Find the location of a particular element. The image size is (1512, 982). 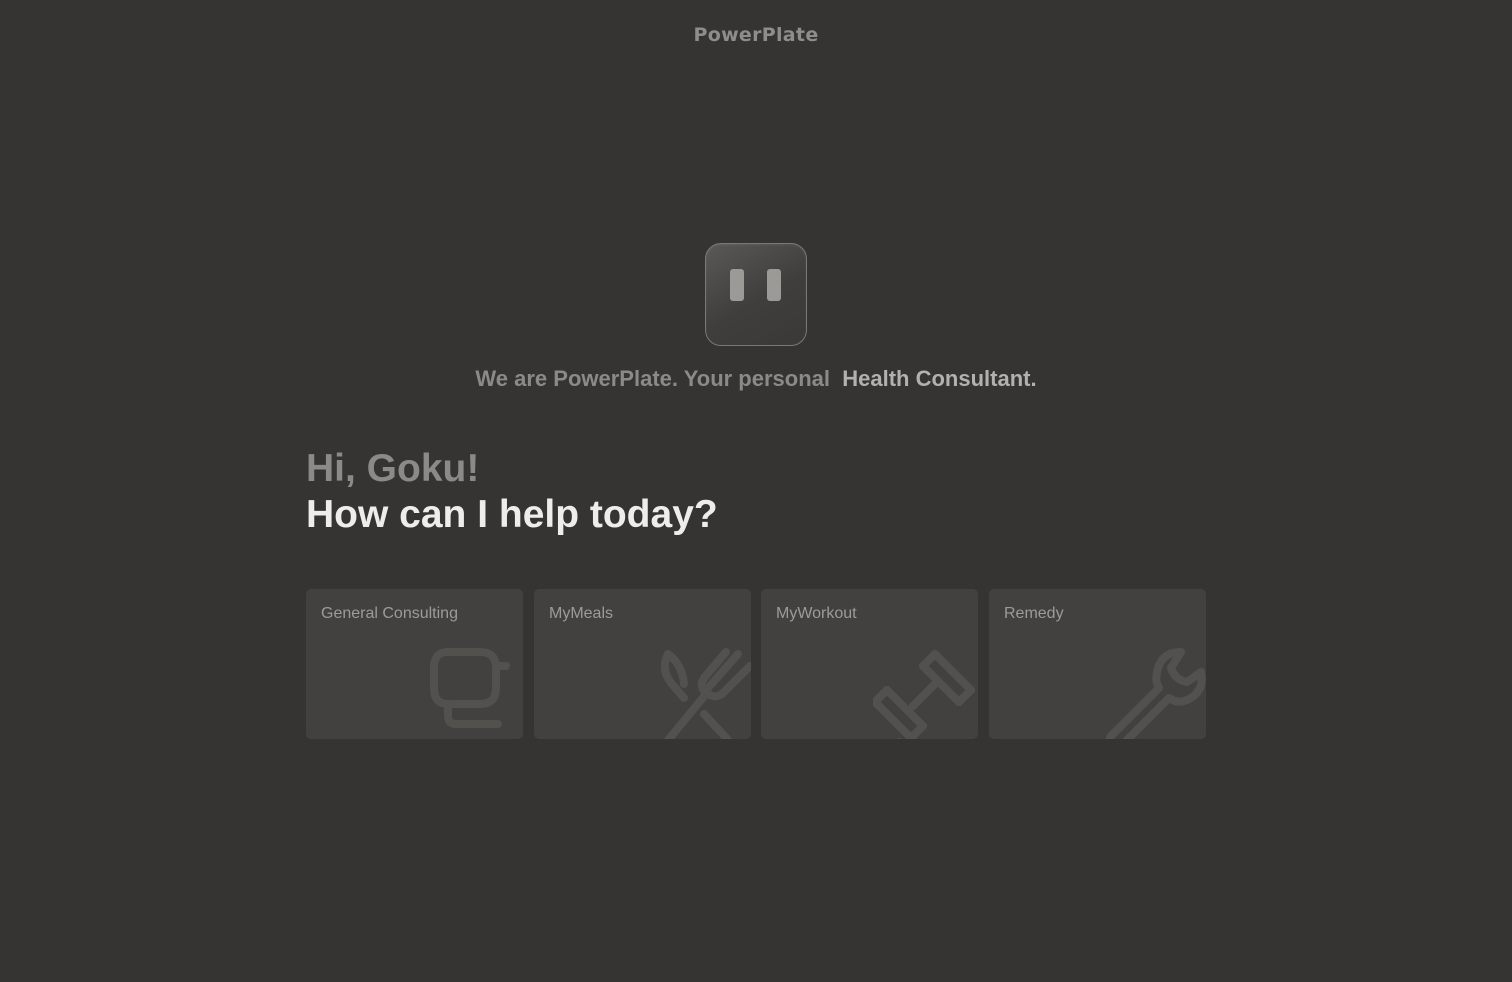

card-remedy: Remedy is located at coordinates (1097, 664).